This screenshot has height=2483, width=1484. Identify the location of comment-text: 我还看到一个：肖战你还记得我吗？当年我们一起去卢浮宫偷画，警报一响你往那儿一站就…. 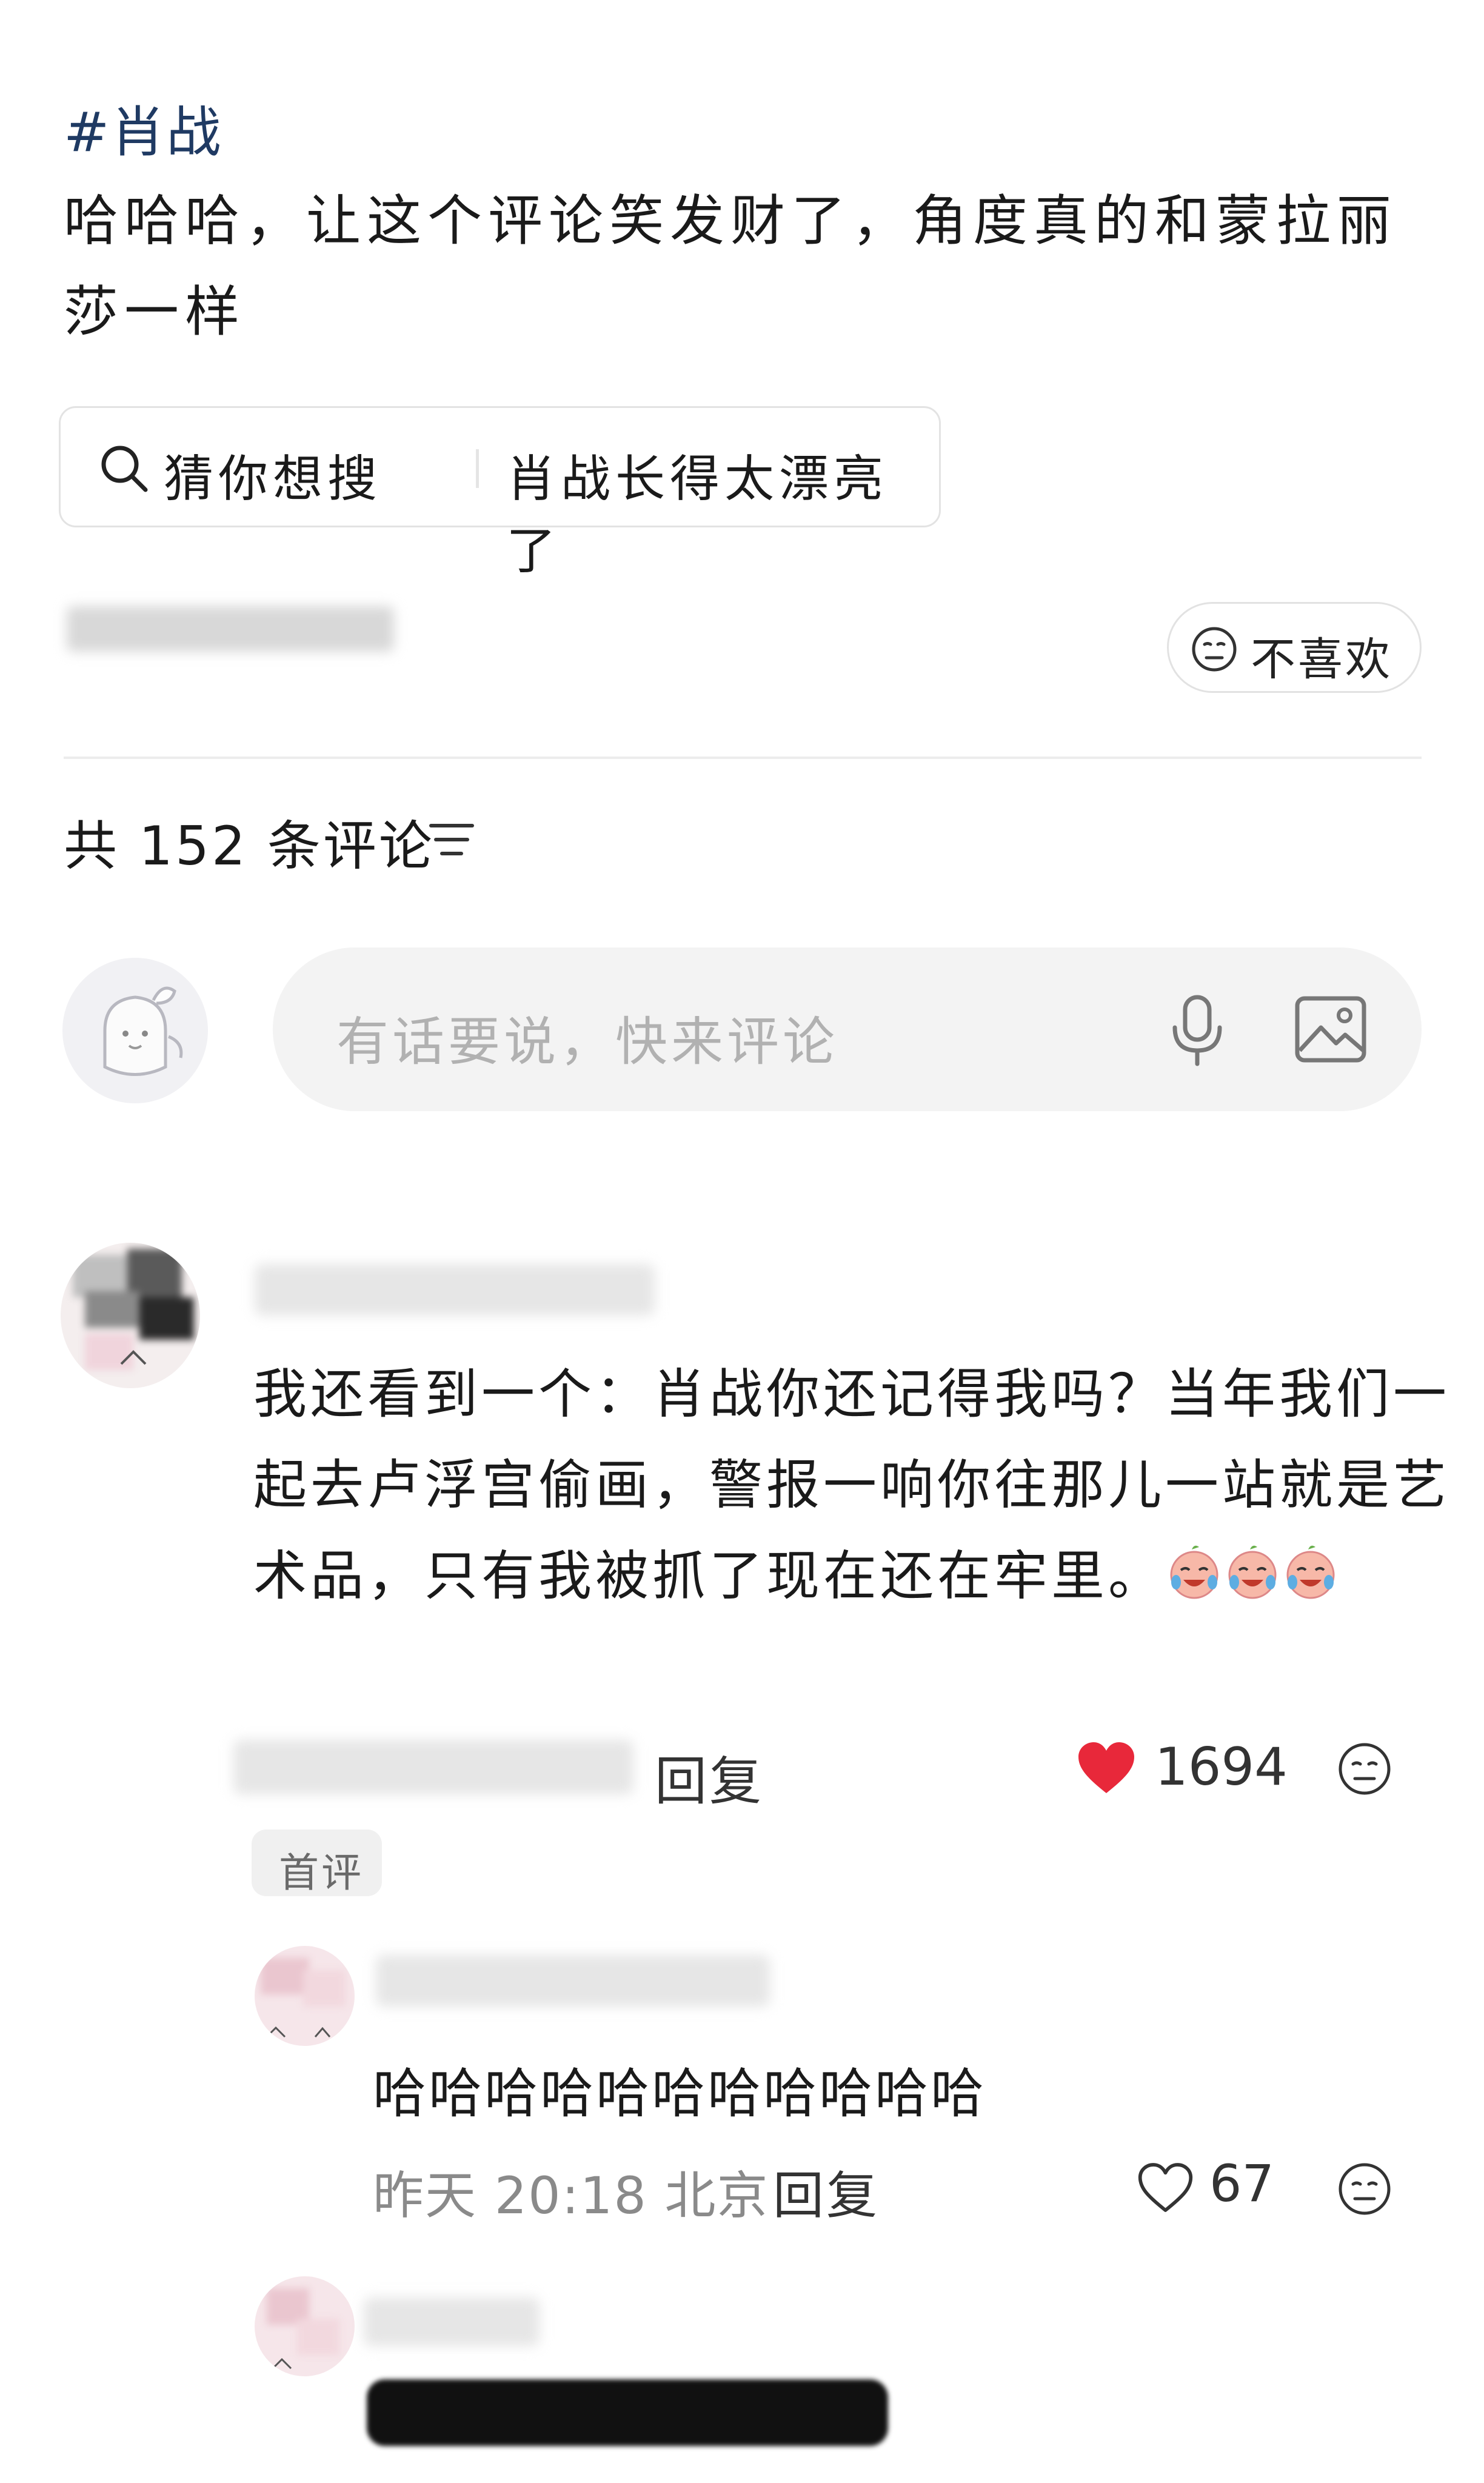
(852, 1485).